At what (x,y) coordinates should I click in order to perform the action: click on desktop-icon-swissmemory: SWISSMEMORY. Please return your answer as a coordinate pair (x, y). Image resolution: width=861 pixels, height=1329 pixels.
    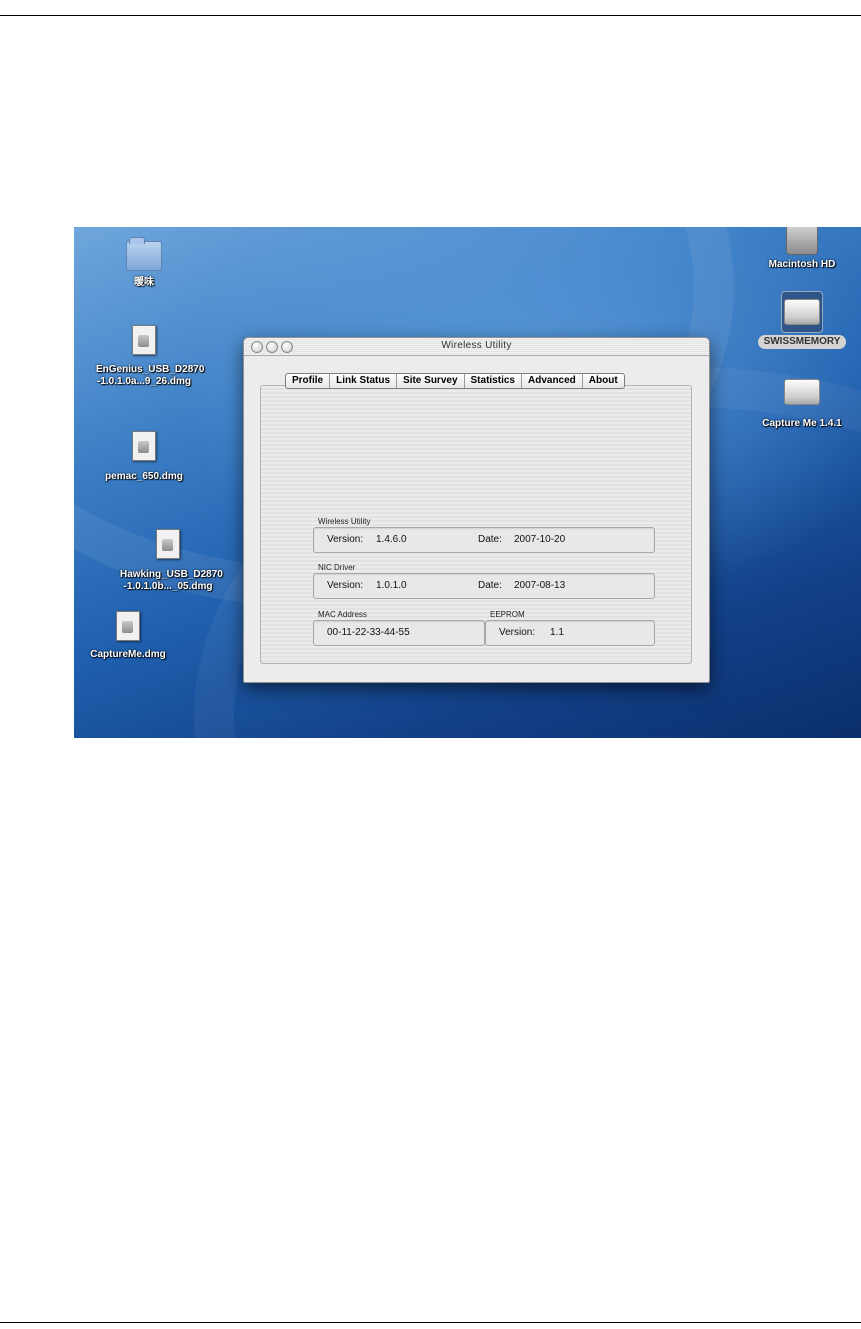
    Looking at the image, I should click on (796, 320).